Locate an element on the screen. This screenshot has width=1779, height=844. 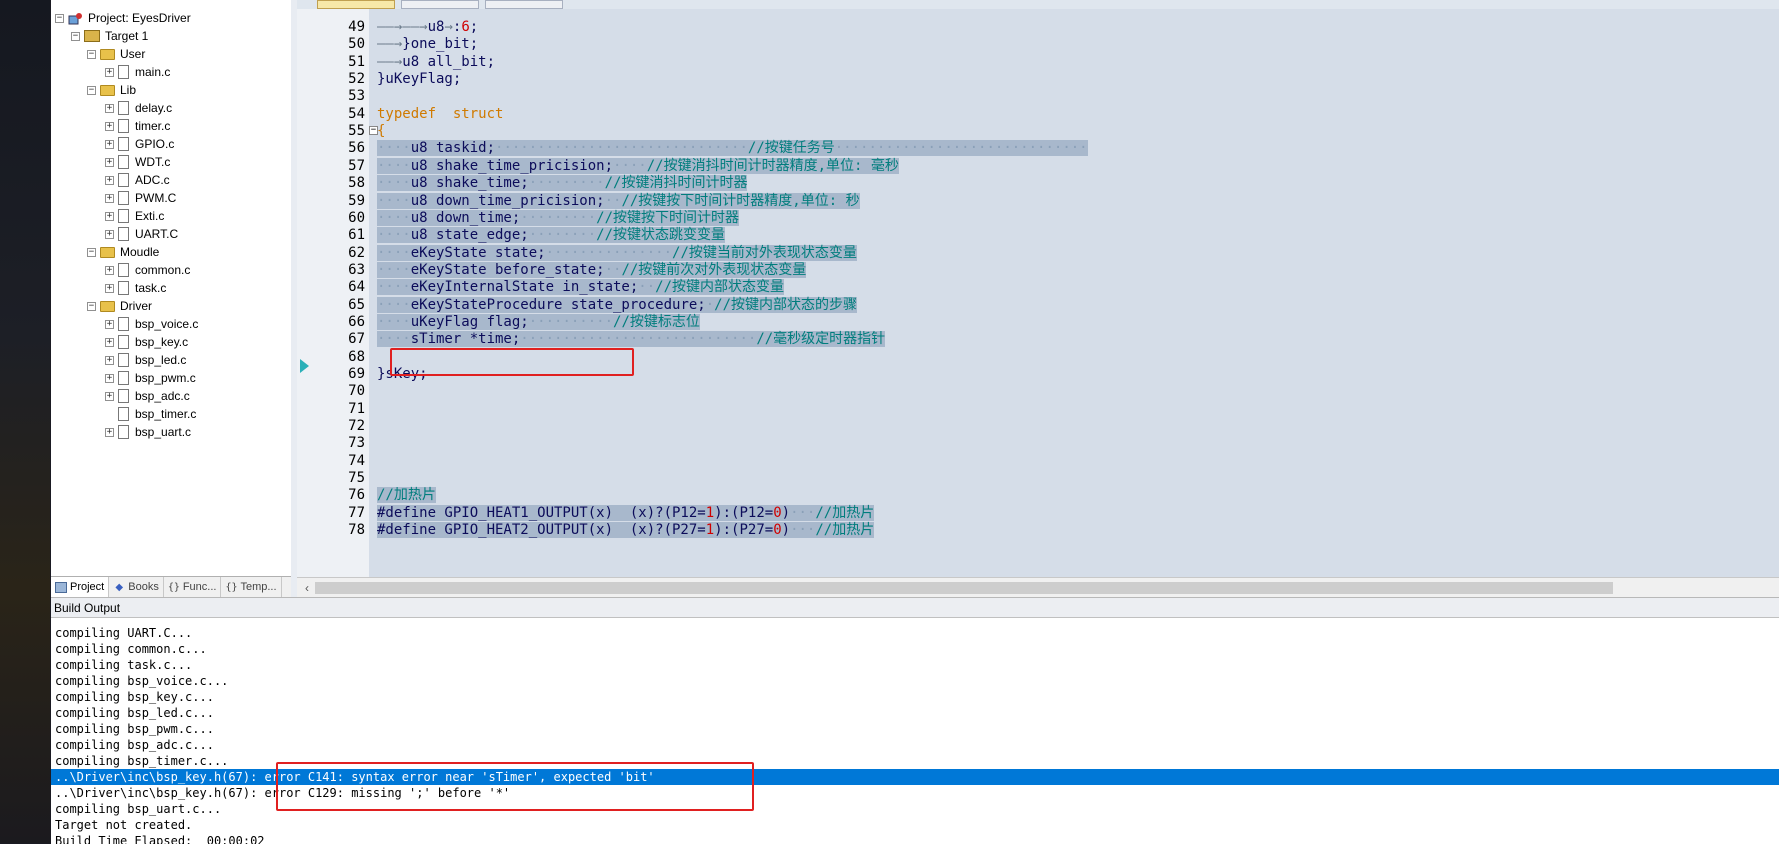
code-line: ——→——→u8→:6; is located at coordinates (427, 27).